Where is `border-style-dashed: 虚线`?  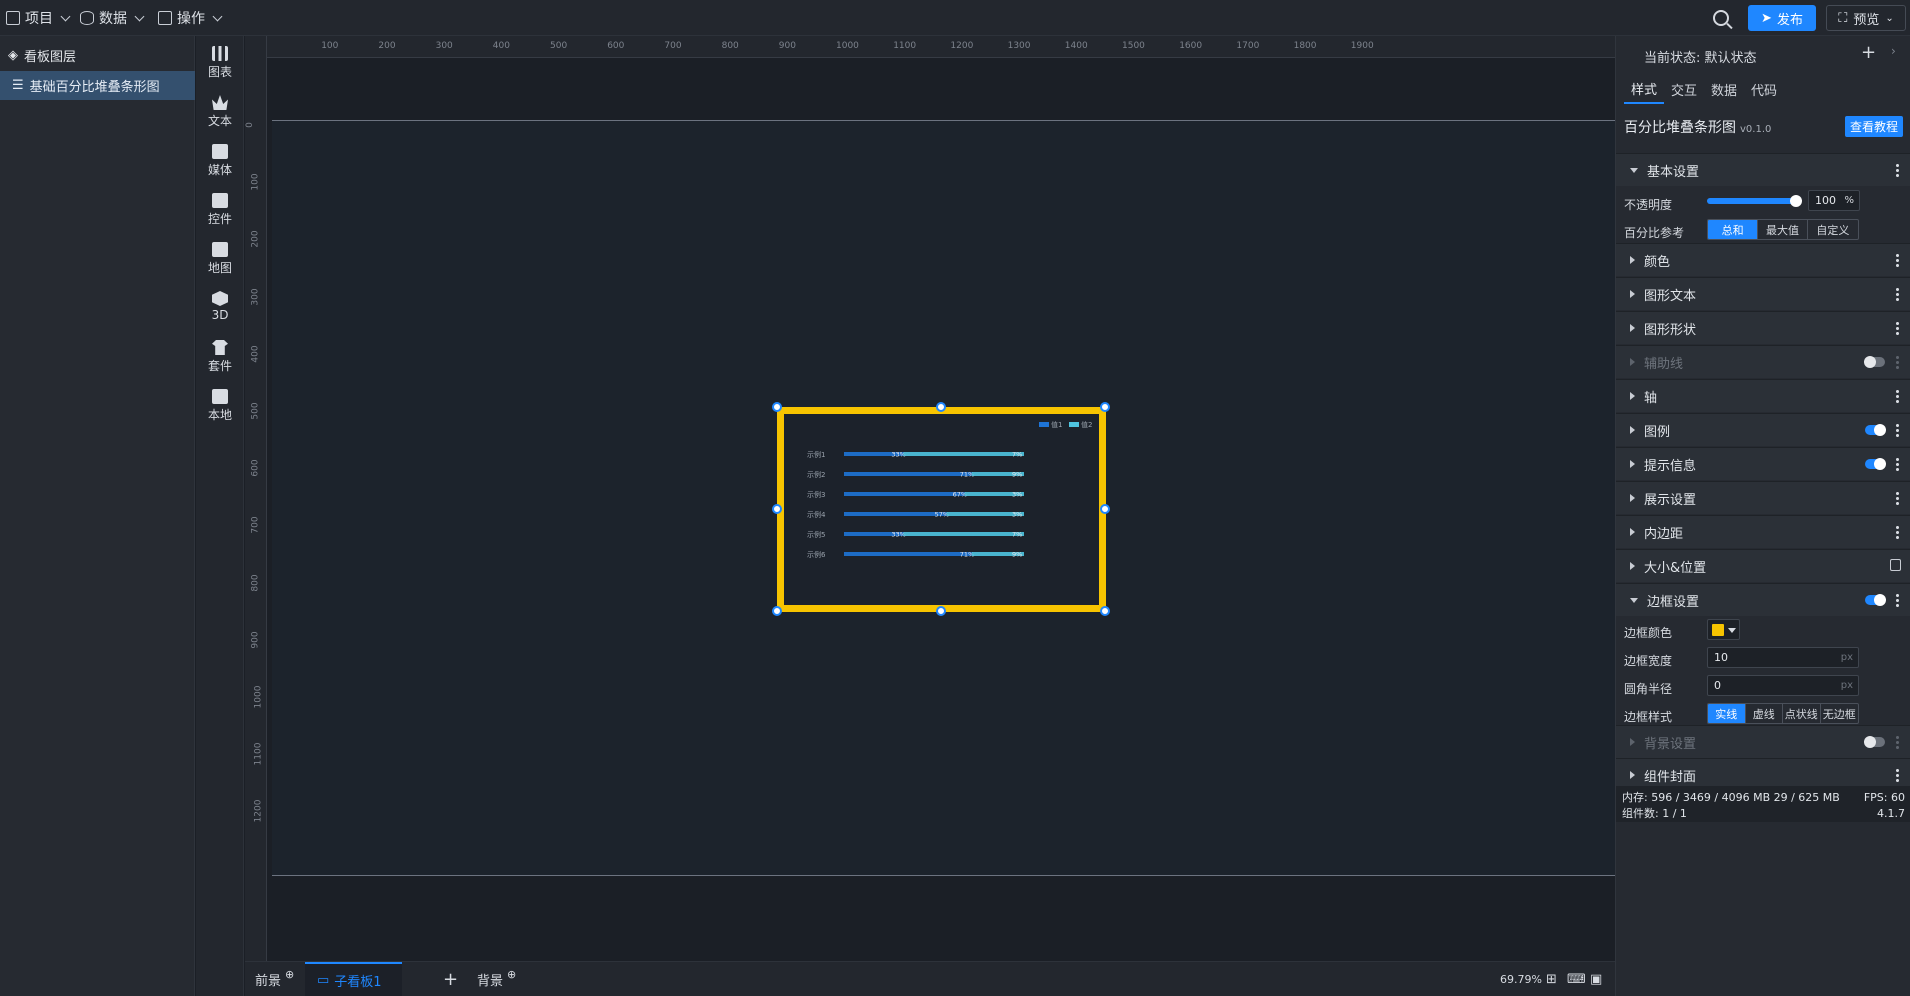 border-style-dashed: 虚线 is located at coordinates (1764, 713).